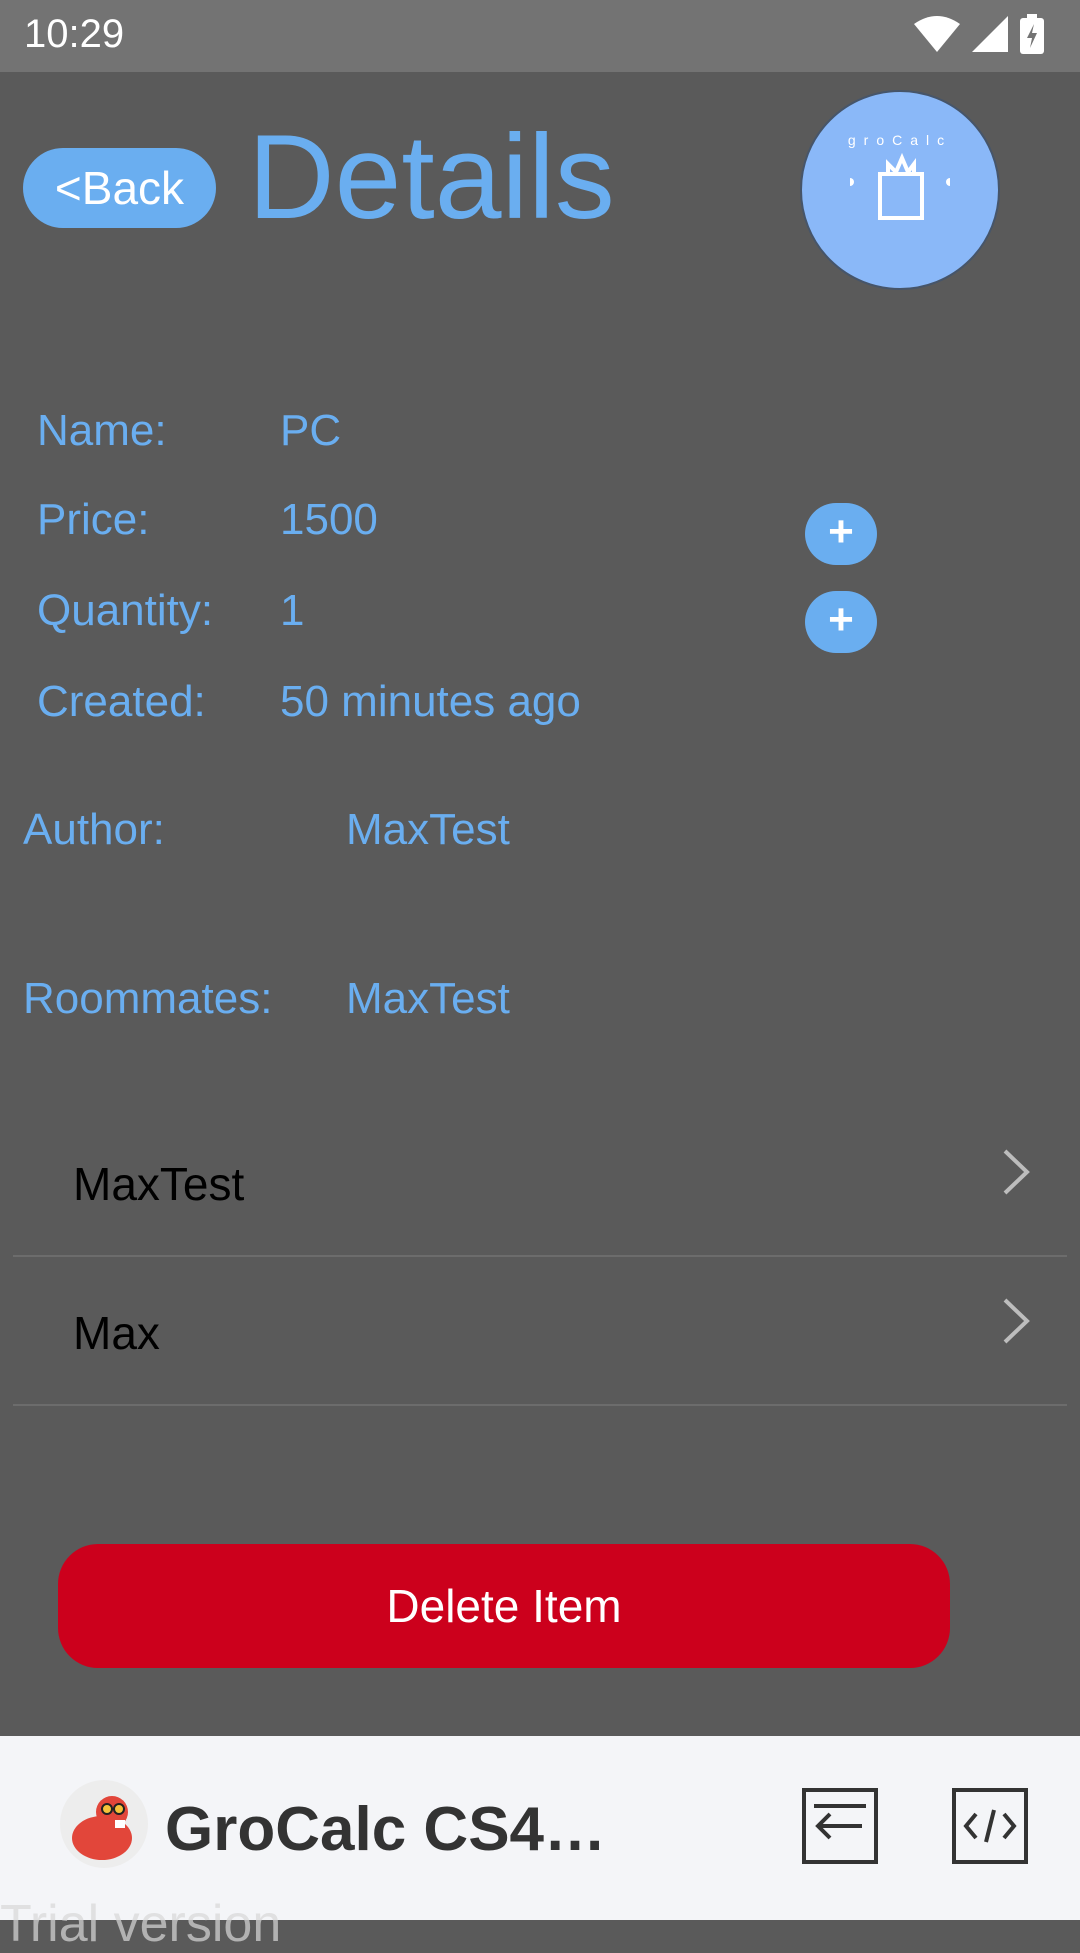 This screenshot has height=1953, width=1080. Describe the element at coordinates (430, 701) in the screenshot. I see `created-value: 50 minutes ago` at that location.